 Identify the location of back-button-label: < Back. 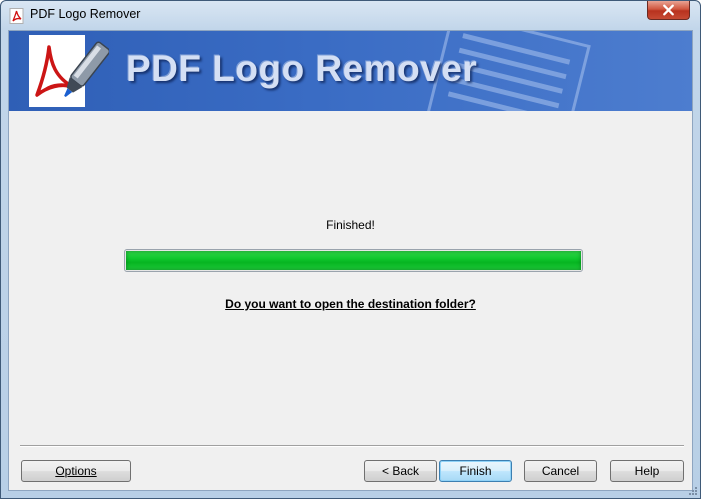
(400, 471).